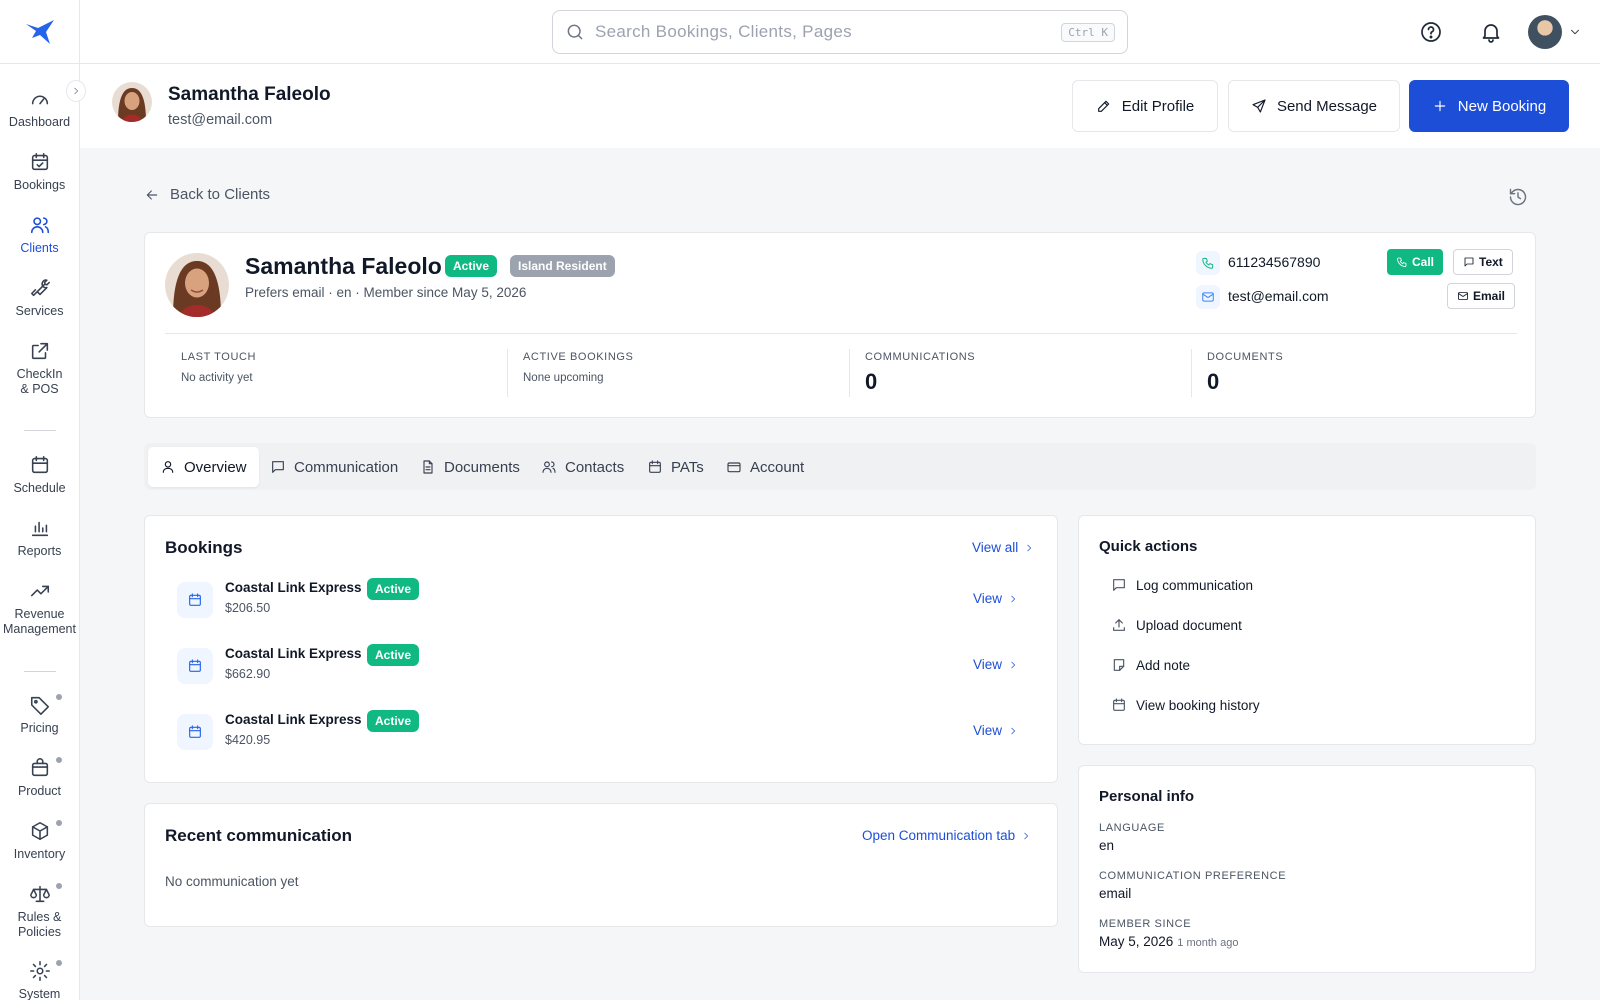 The image size is (1600, 1000). Describe the element at coordinates (1185, 705) in the screenshot. I see `quick-action-view-booking-history: View booking history` at that location.